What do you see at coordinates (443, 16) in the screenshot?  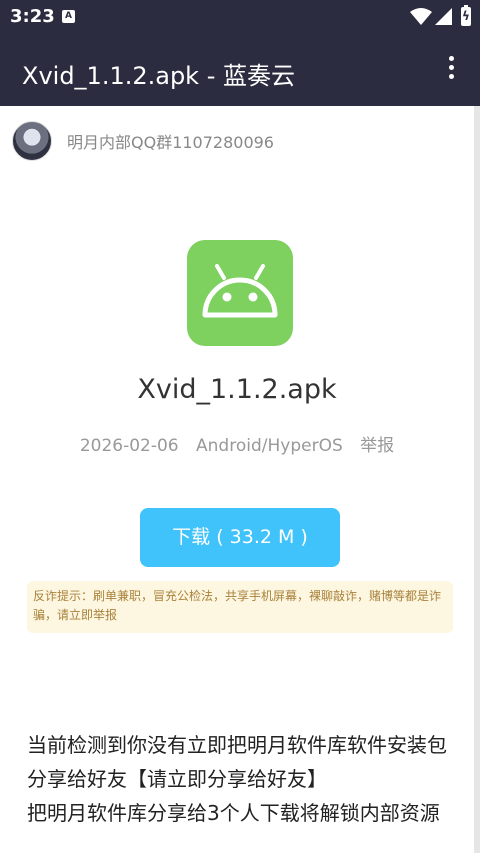 I see `signal-icon` at bounding box center [443, 16].